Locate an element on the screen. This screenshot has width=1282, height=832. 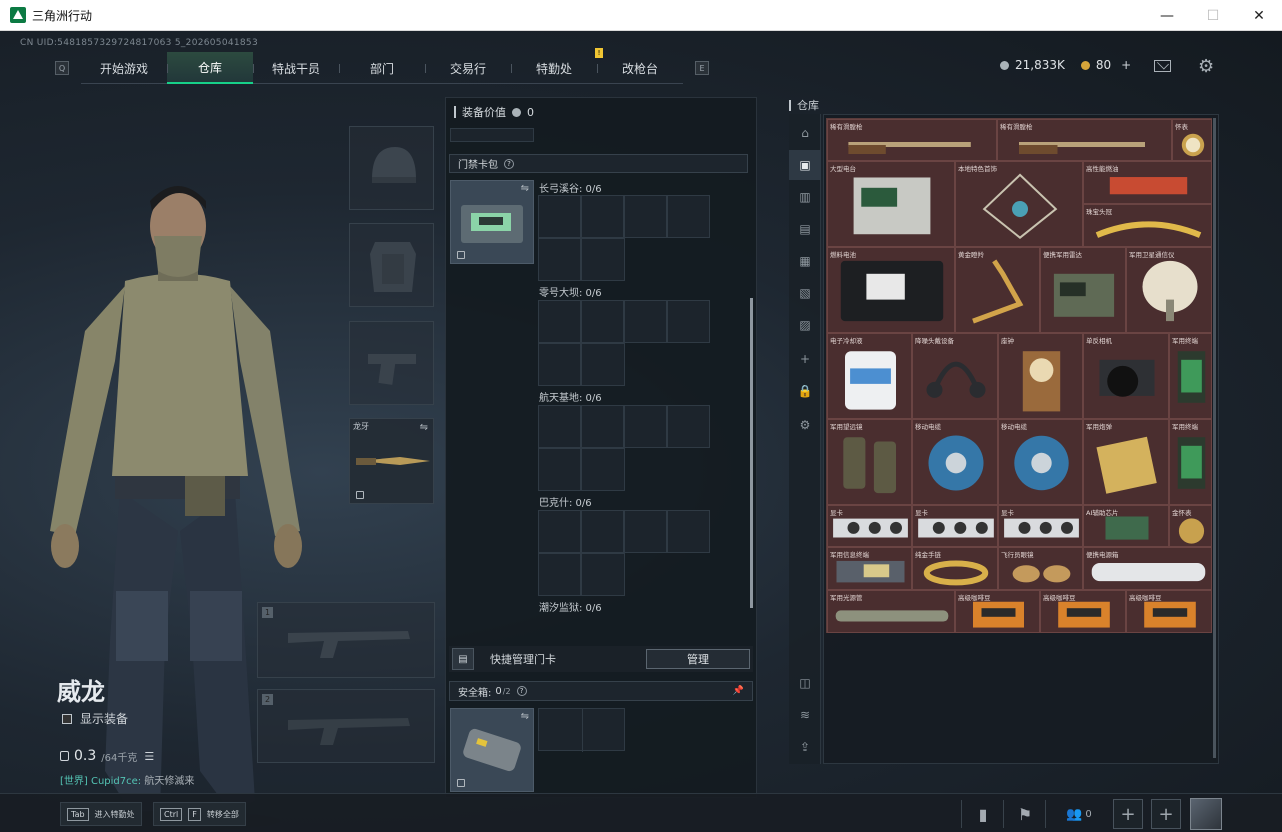
helmet-slot is located at coordinates (391, 168).